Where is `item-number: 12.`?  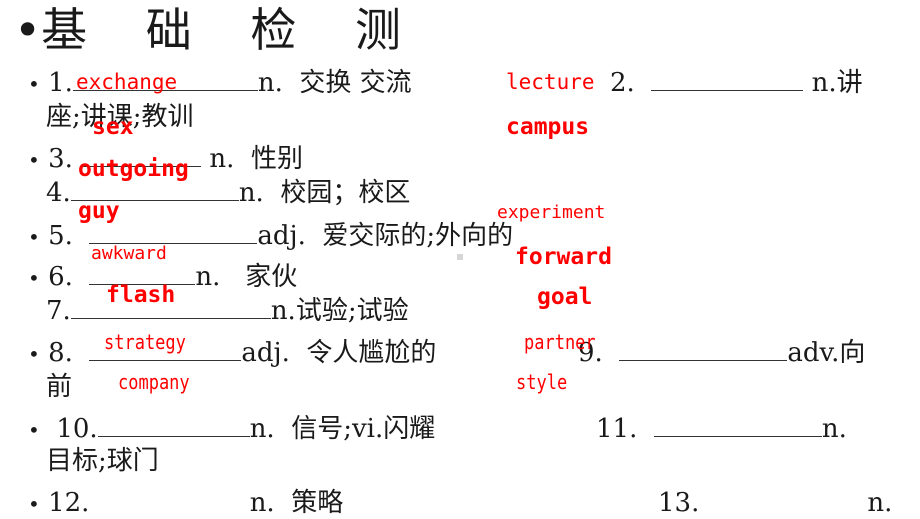 item-number: 12. is located at coordinates (69, 503).